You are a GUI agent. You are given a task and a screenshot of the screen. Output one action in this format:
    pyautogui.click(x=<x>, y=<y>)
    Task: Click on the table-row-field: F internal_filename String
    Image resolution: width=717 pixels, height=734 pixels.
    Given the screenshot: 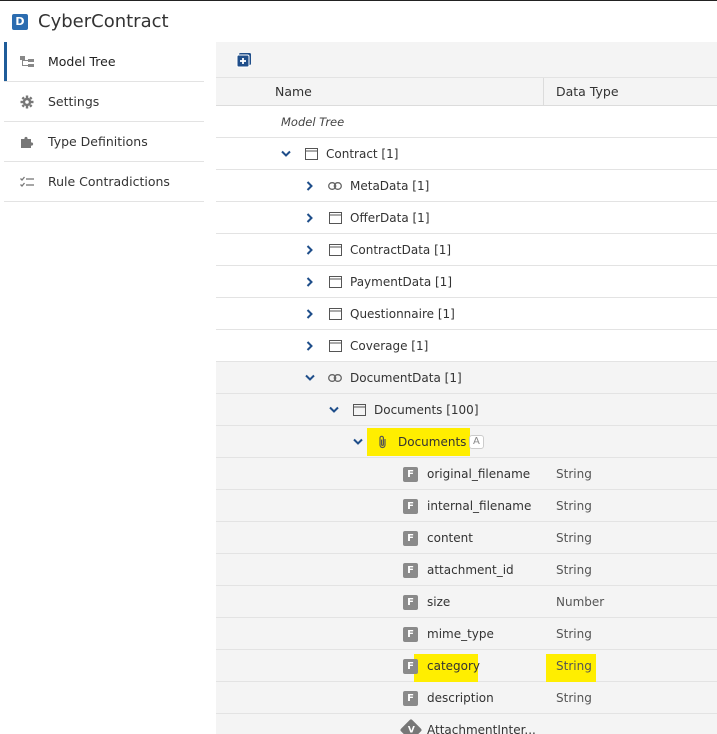 What is the action you would take?
    pyautogui.click(x=466, y=506)
    